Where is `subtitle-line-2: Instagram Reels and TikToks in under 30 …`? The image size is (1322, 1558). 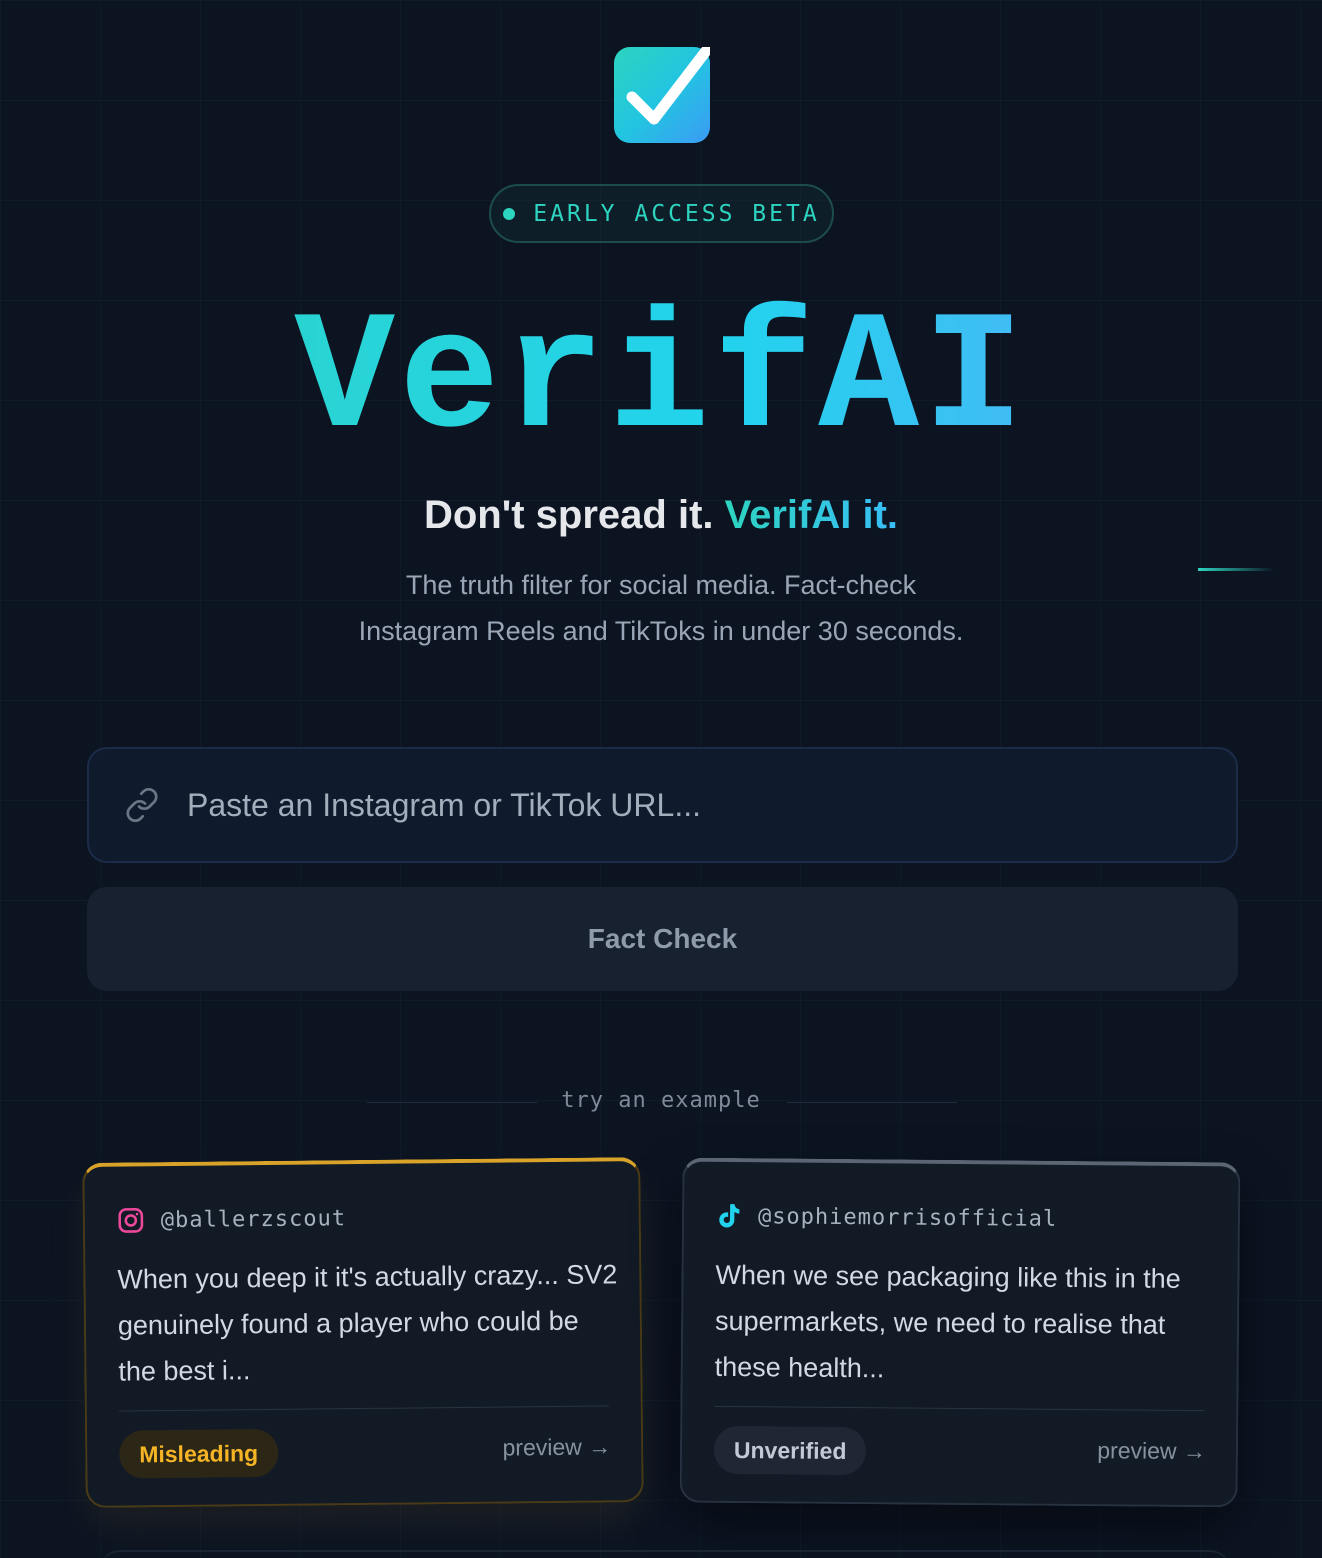
subtitle-line-2: Instagram Reels and TikToks in under 30 … is located at coordinates (661, 631).